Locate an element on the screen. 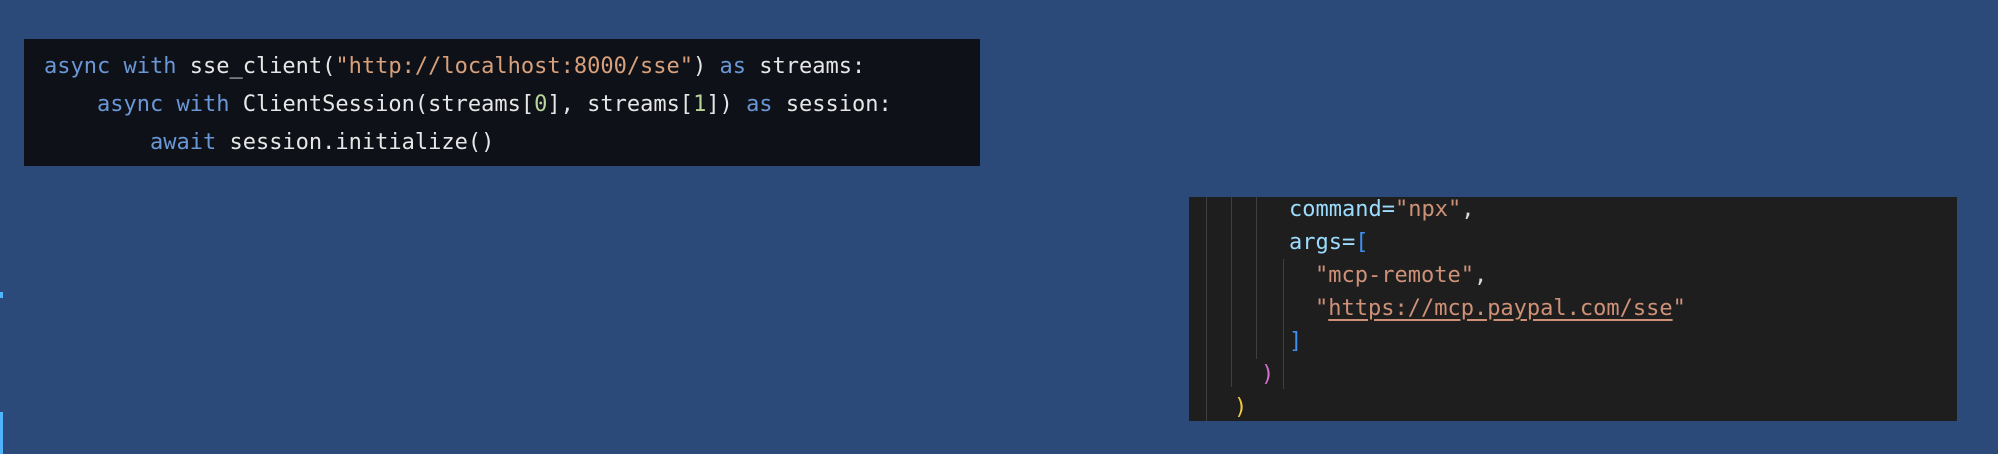  code-line-arg-mcp-remote: "mcp-remote", is located at coordinates (1401, 275).